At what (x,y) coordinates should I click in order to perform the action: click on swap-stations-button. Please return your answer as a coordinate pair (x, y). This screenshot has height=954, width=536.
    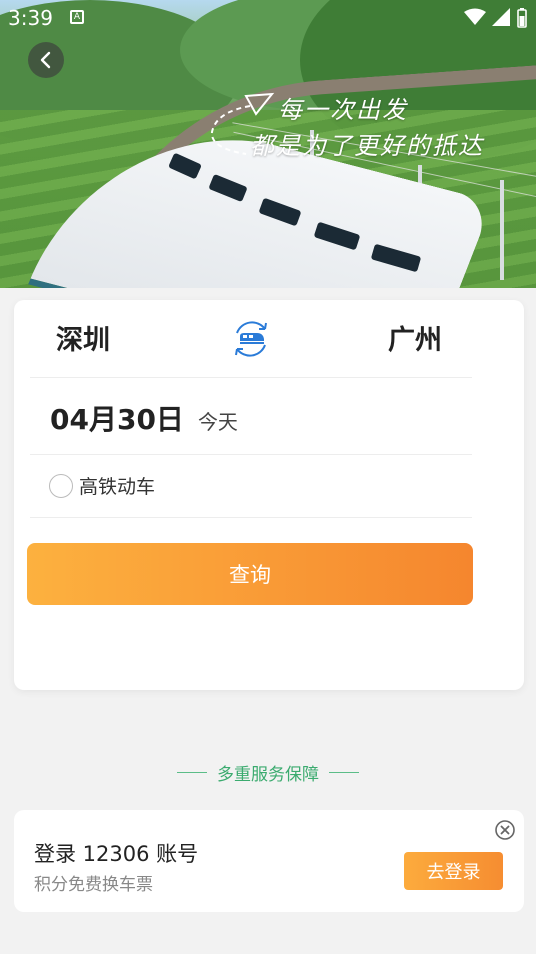
    Looking at the image, I should click on (251, 339).